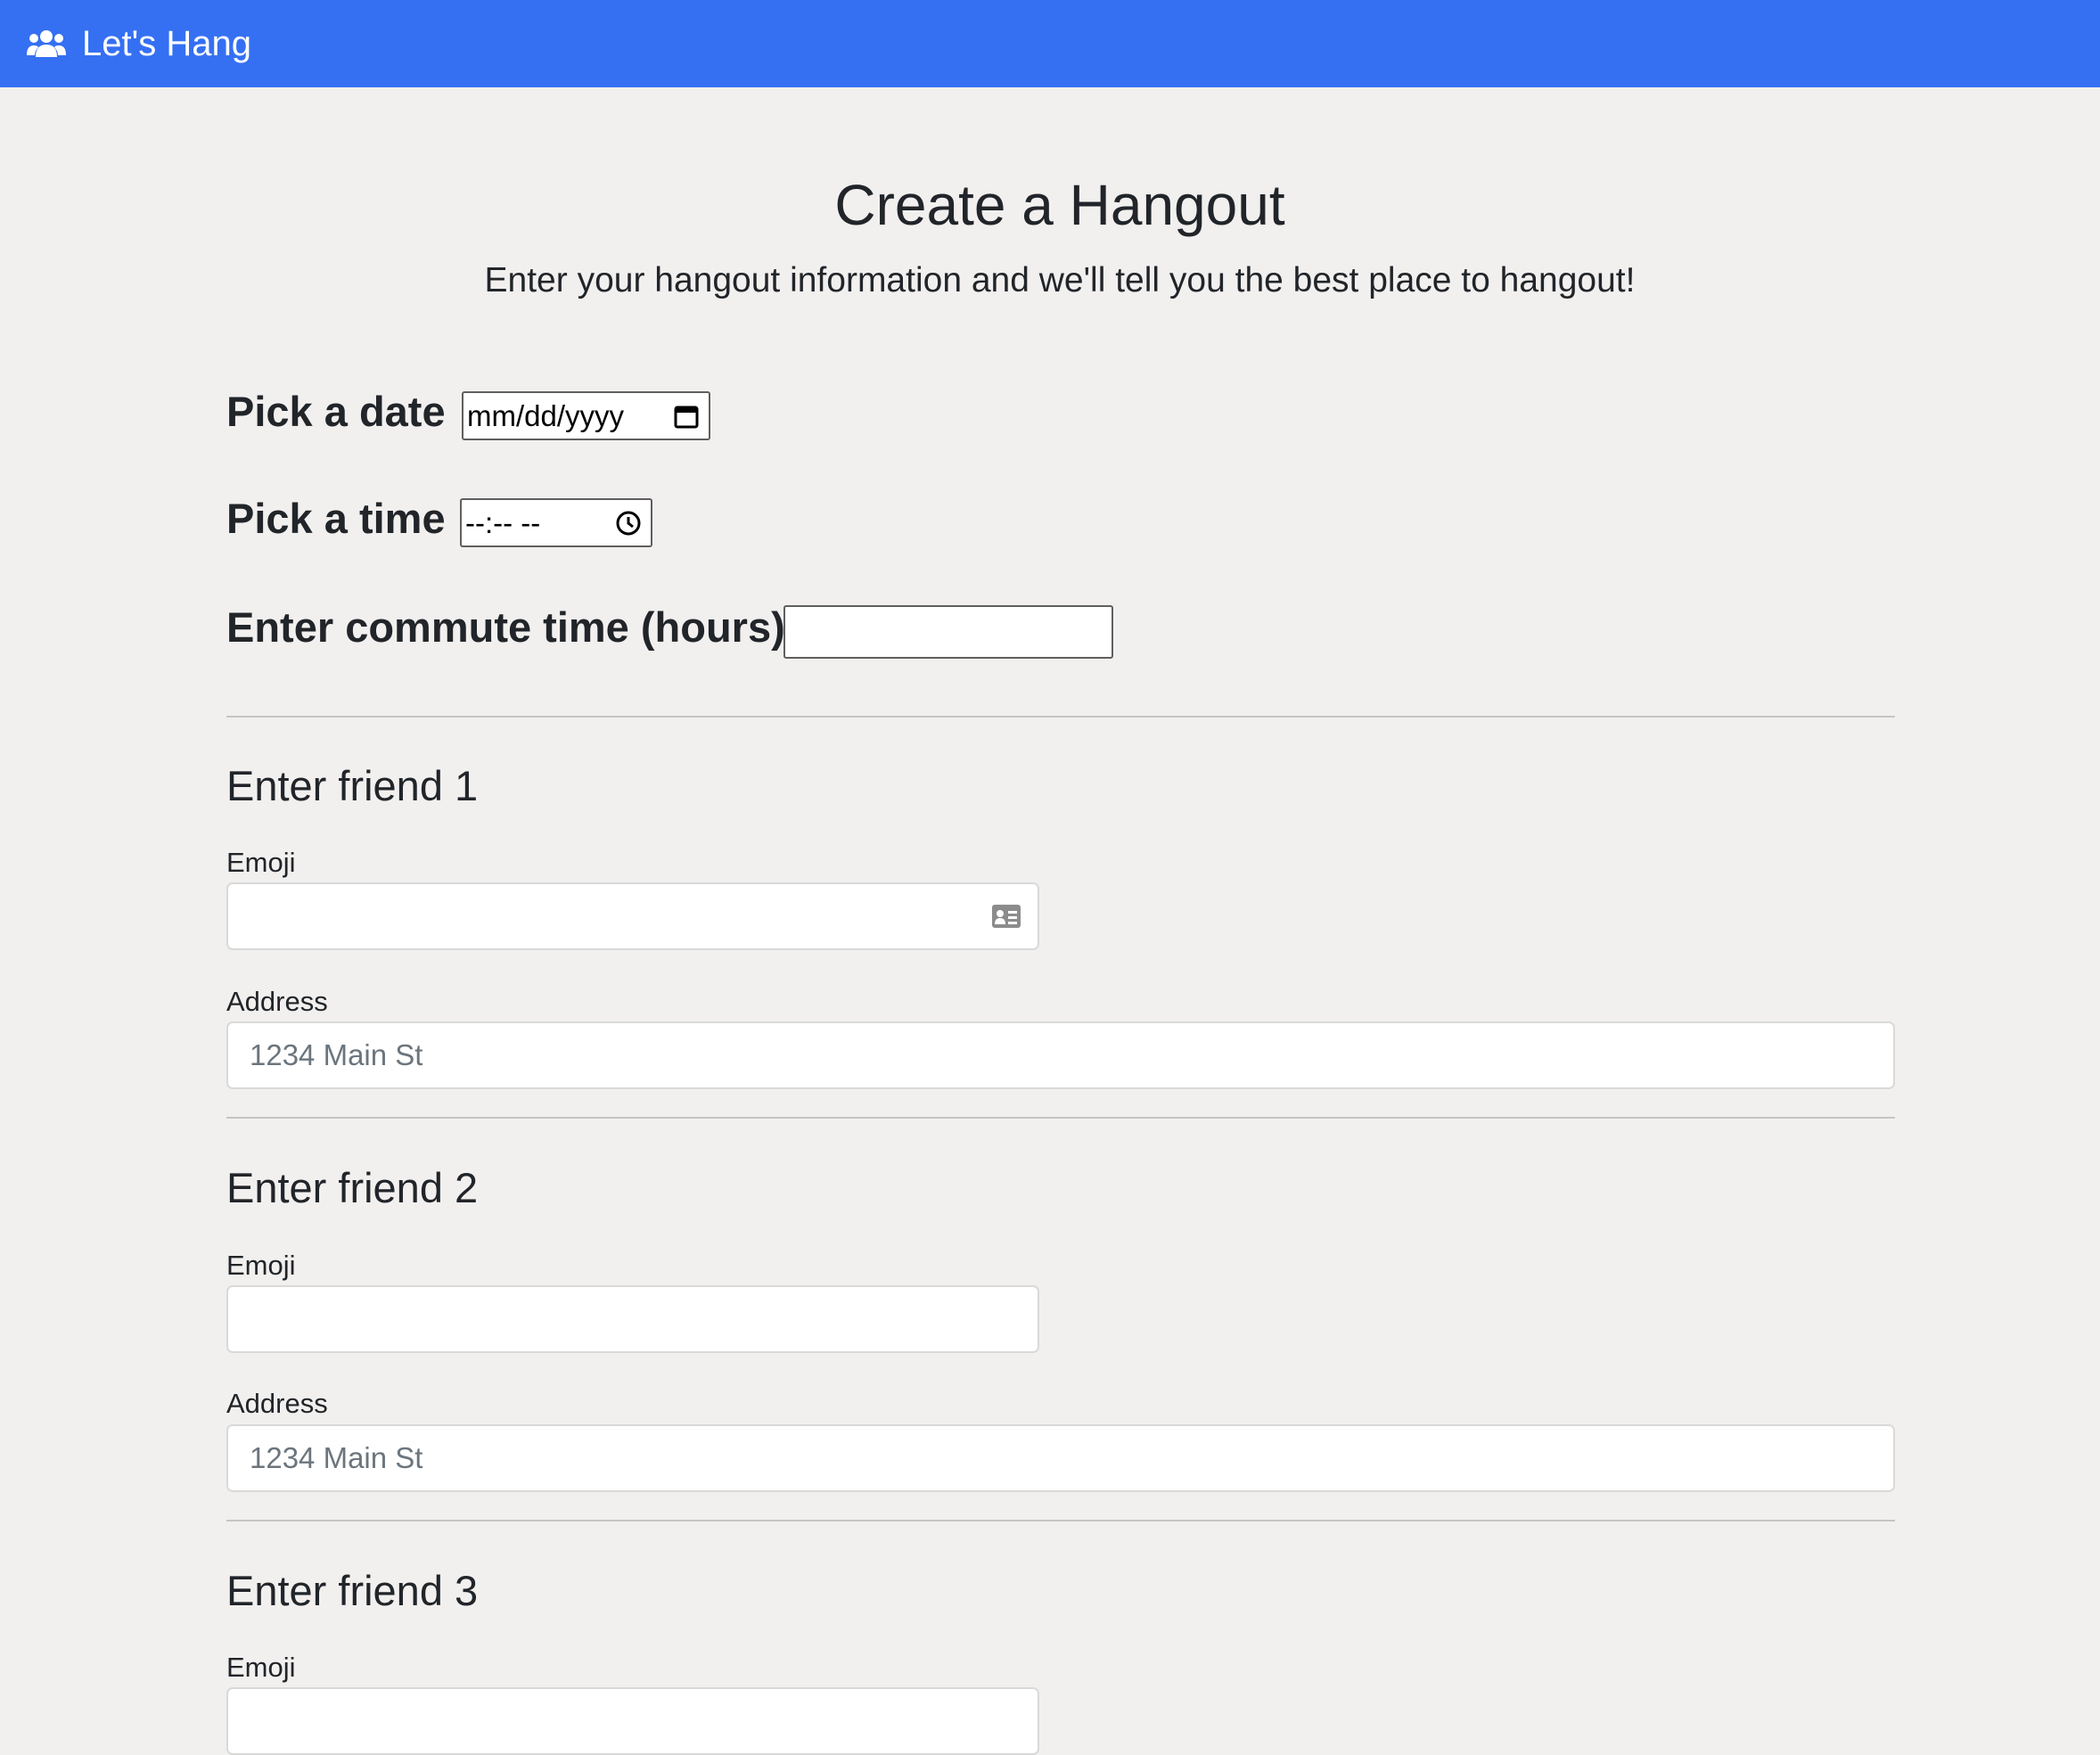 Image resolution: width=2100 pixels, height=1755 pixels. I want to click on friend-1-address-label: Address, so click(277, 1001).